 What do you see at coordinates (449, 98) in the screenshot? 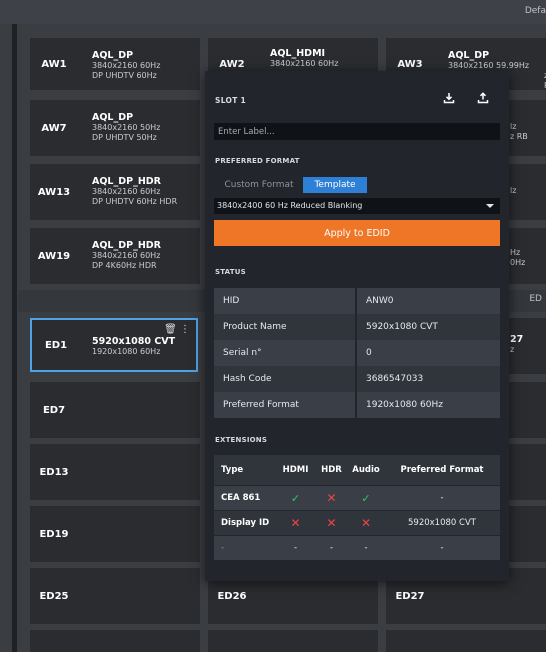
I see `download-icon` at bounding box center [449, 98].